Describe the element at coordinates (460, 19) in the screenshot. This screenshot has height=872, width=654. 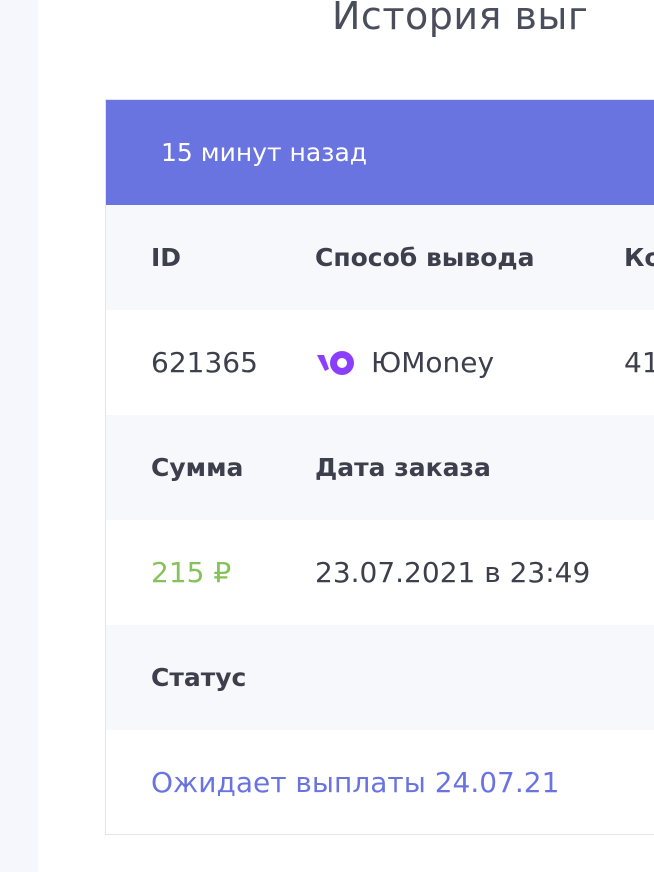
I see `page-title: История выг` at that location.